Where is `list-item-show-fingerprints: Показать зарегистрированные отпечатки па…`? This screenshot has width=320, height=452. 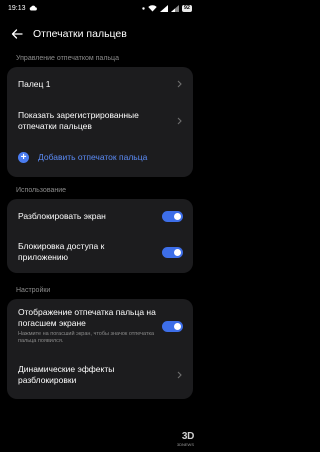 list-item-show-fingerprints: Показать зарегистрированные отпечатки па… is located at coordinates (100, 121).